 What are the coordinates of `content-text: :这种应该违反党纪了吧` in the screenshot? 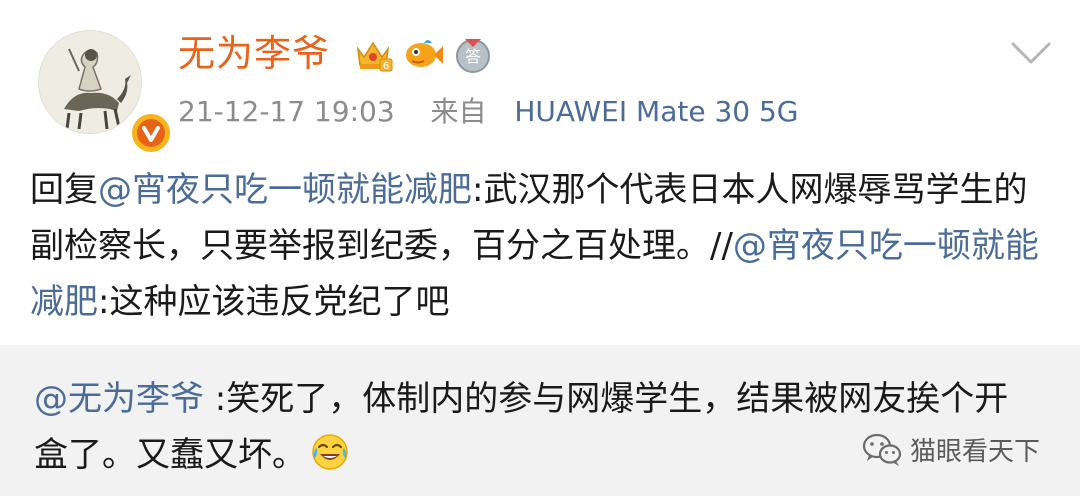 It's located at (274, 302).